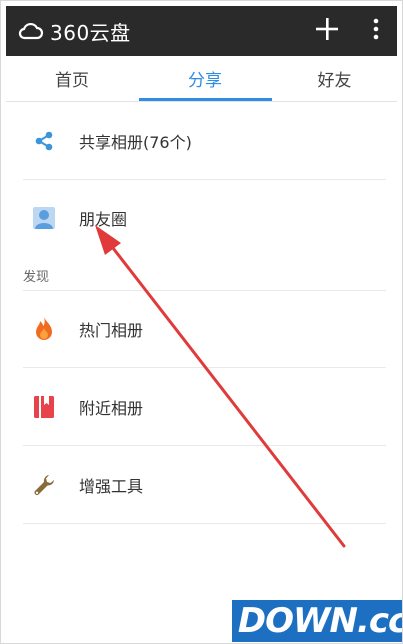 This screenshot has height=644, width=403. Describe the element at coordinates (205, 99) in the screenshot. I see `active-tab-indicator` at that location.